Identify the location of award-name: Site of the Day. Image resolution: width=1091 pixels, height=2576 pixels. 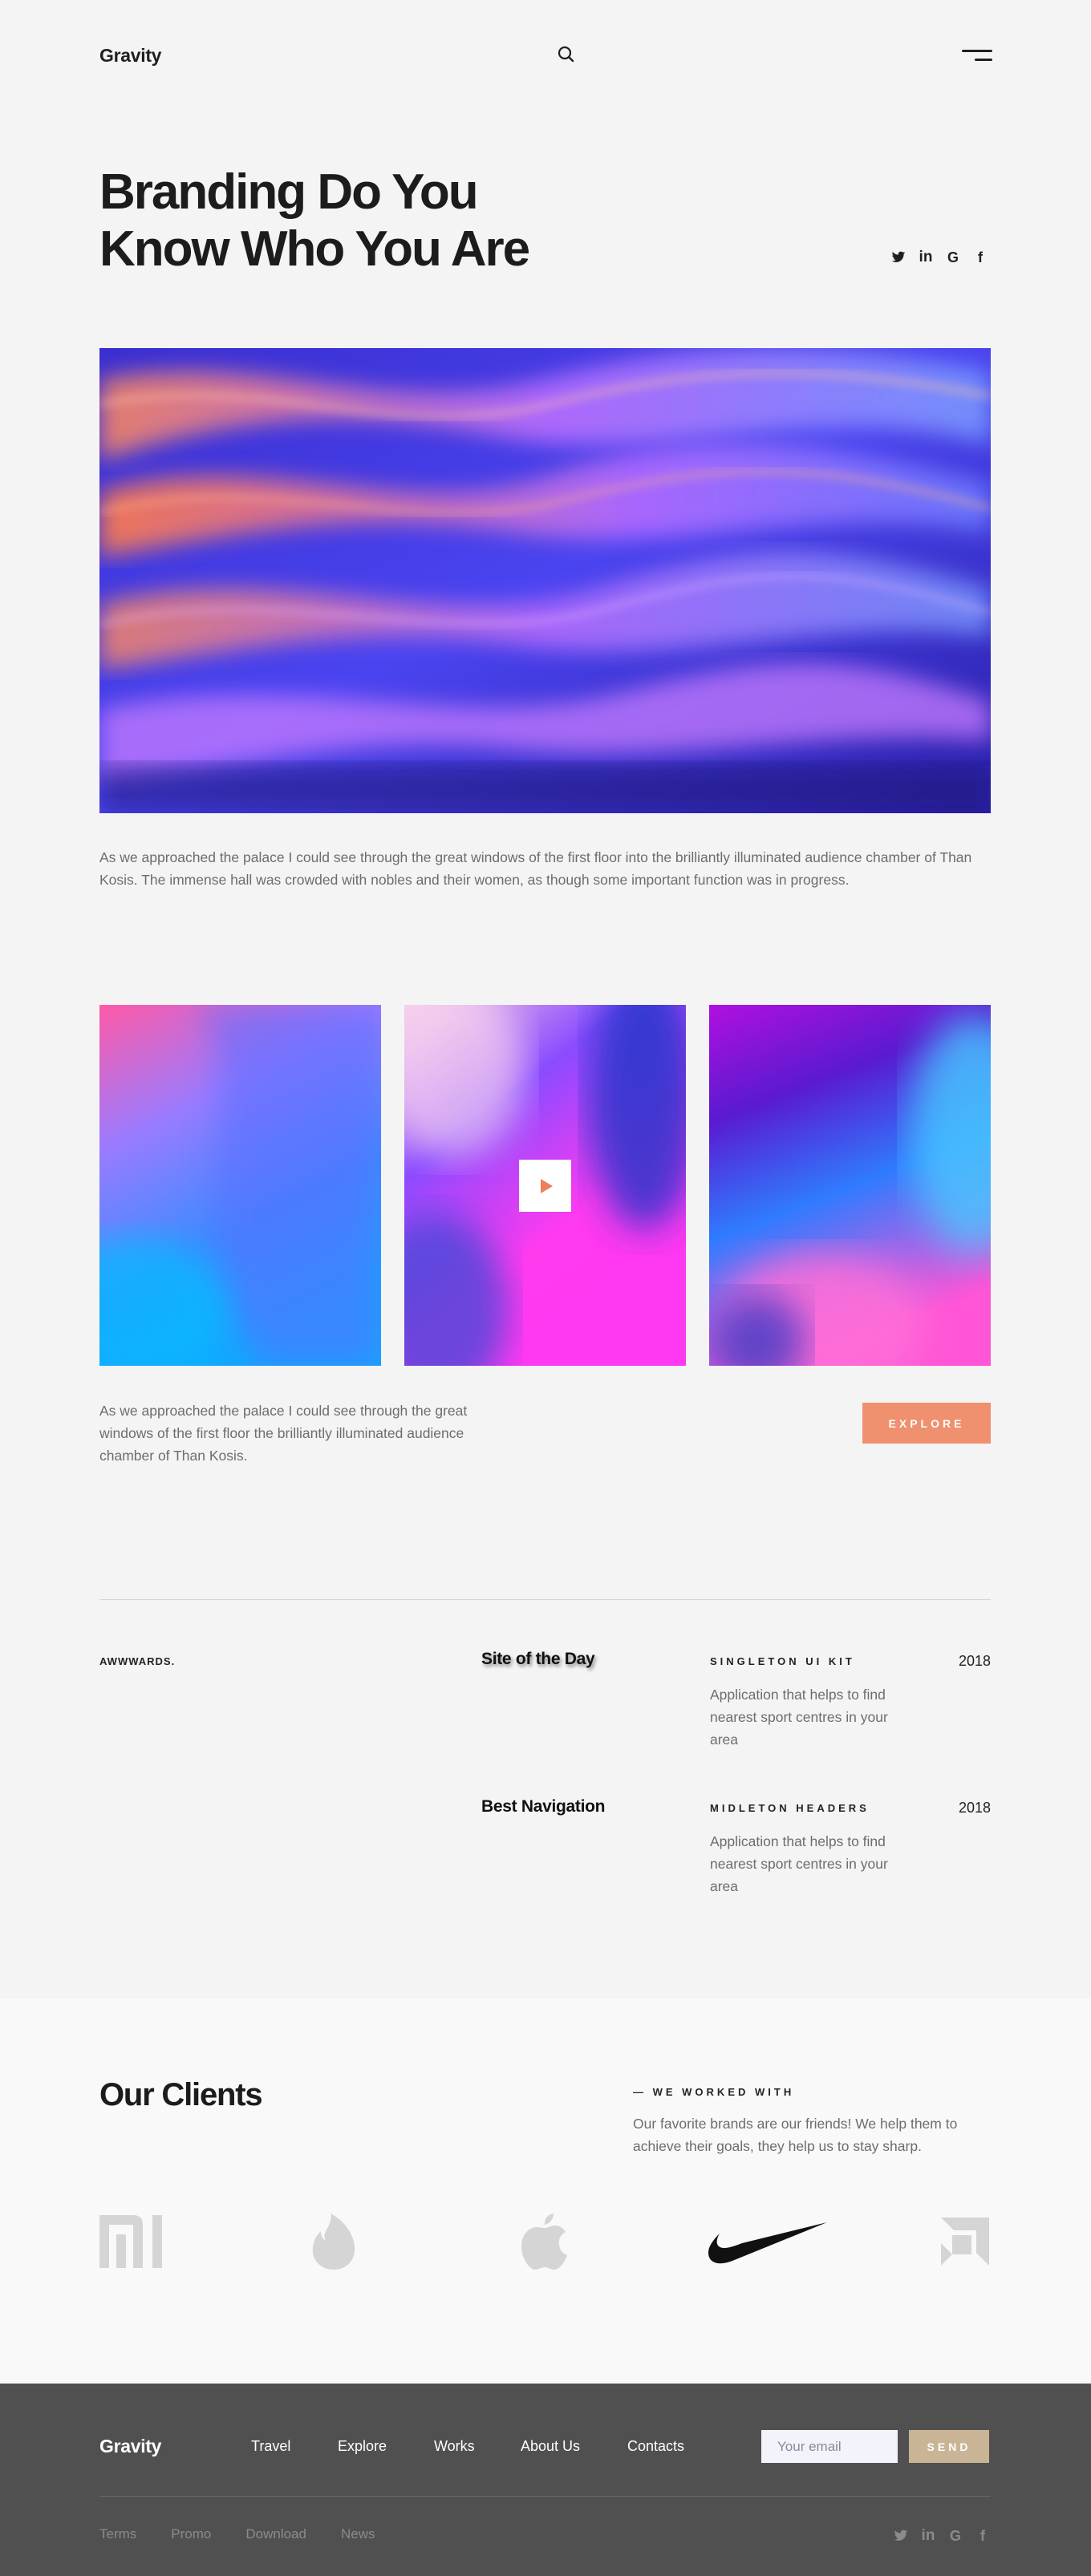
(538, 1659).